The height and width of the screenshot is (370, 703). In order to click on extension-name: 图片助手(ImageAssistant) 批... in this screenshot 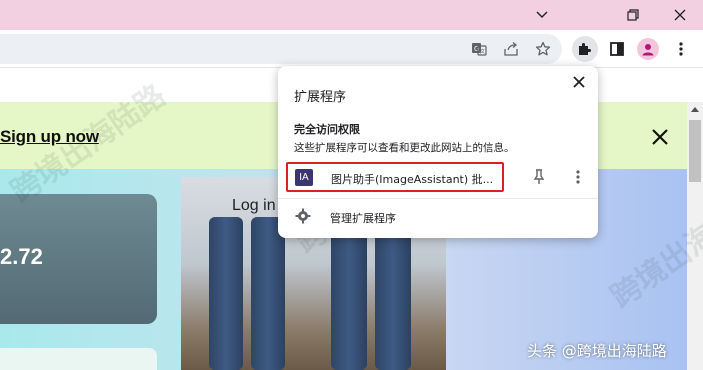, I will do `click(412, 179)`.